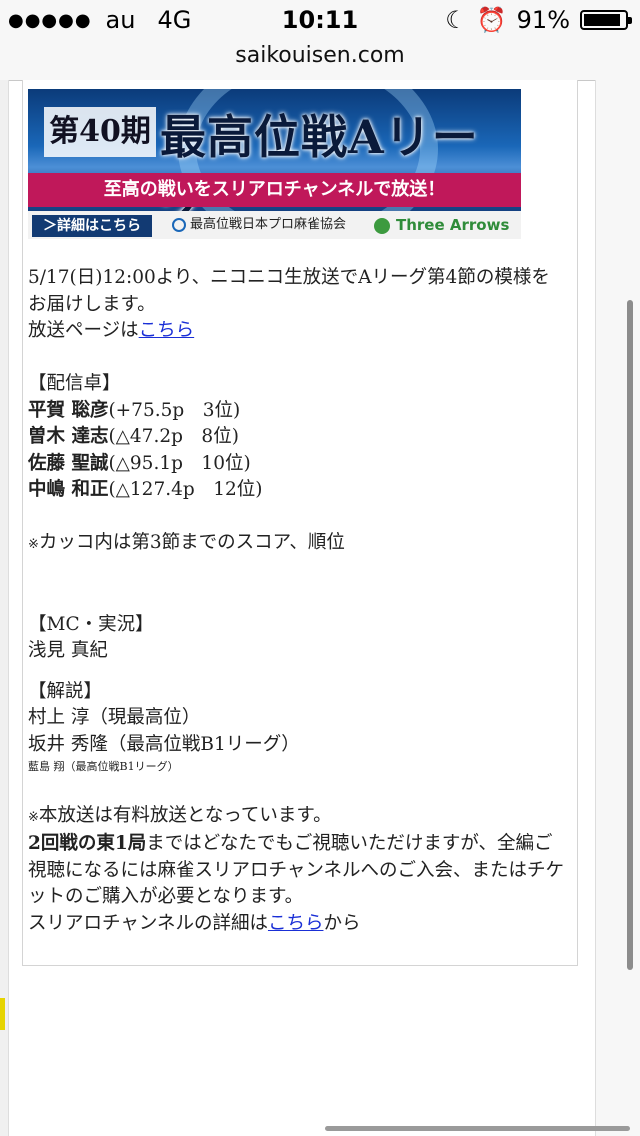  I want to click on three-arrows-icon, so click(382, 225).